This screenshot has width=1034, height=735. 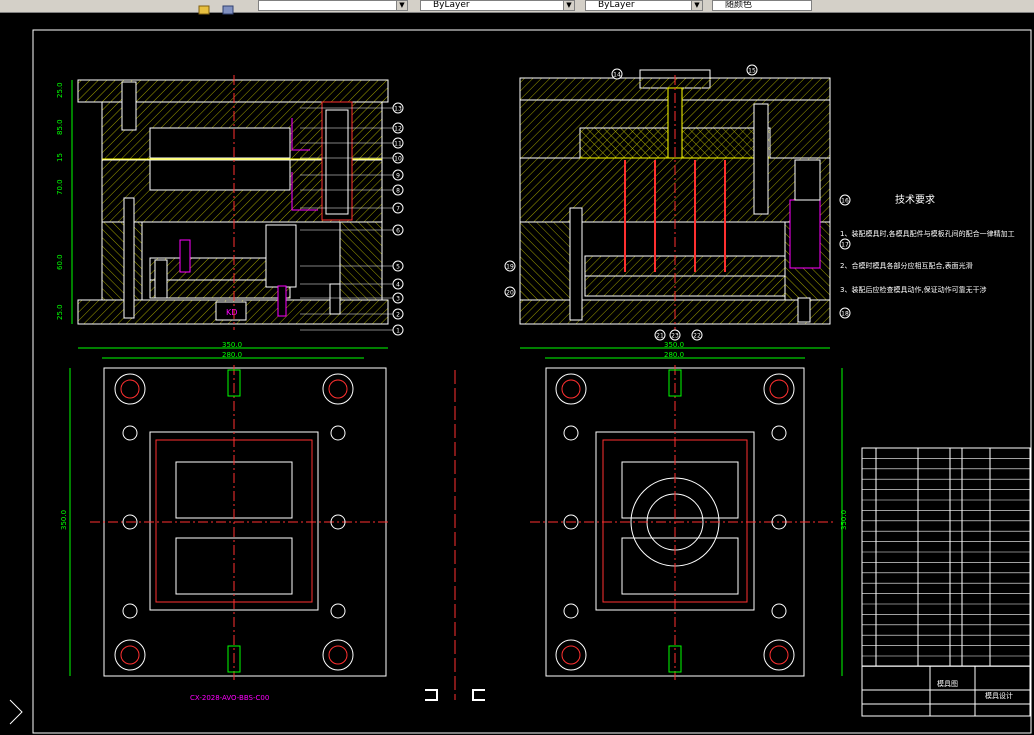 I want to click on svg-text: 11, so click(x=398, y=144).